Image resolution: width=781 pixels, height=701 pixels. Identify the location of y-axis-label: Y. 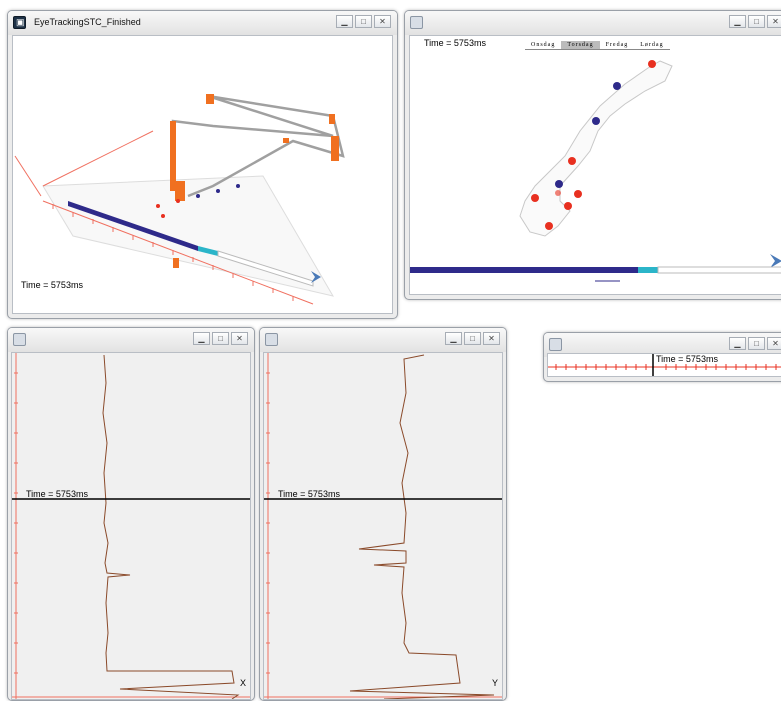
(495, 683).